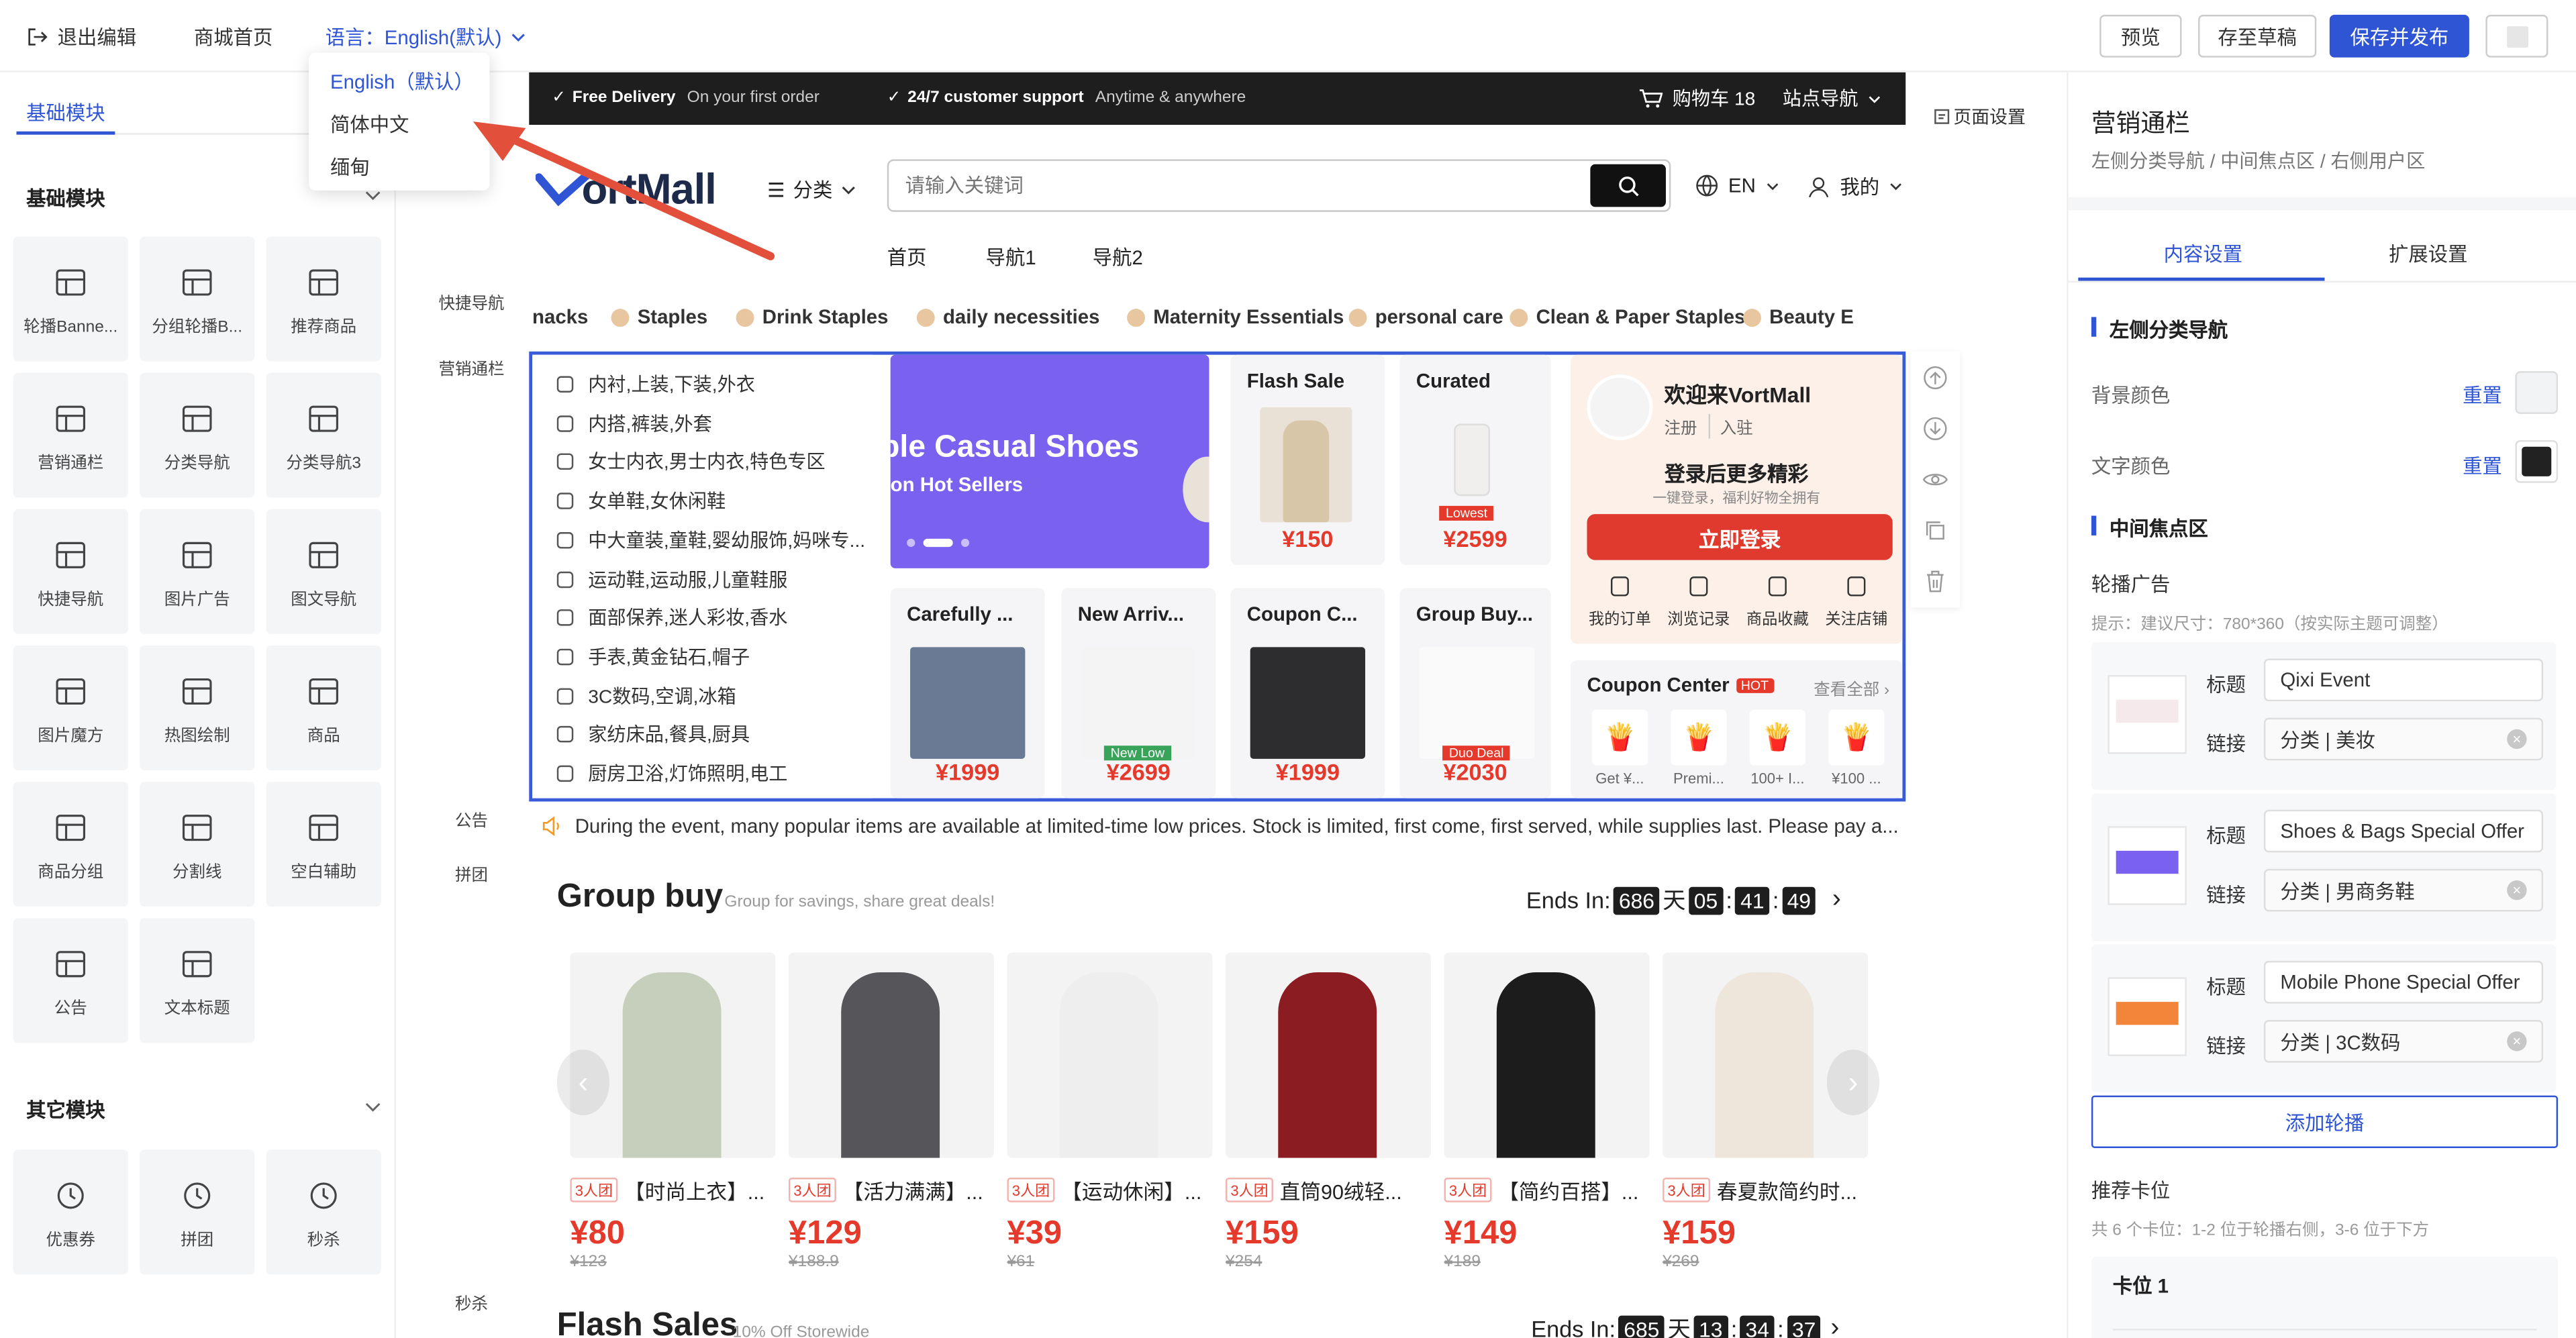 This screenshot has width=2576, height=1338. I want to click on category-item: 3C数码,空调,冰箱, so click(645, 695).